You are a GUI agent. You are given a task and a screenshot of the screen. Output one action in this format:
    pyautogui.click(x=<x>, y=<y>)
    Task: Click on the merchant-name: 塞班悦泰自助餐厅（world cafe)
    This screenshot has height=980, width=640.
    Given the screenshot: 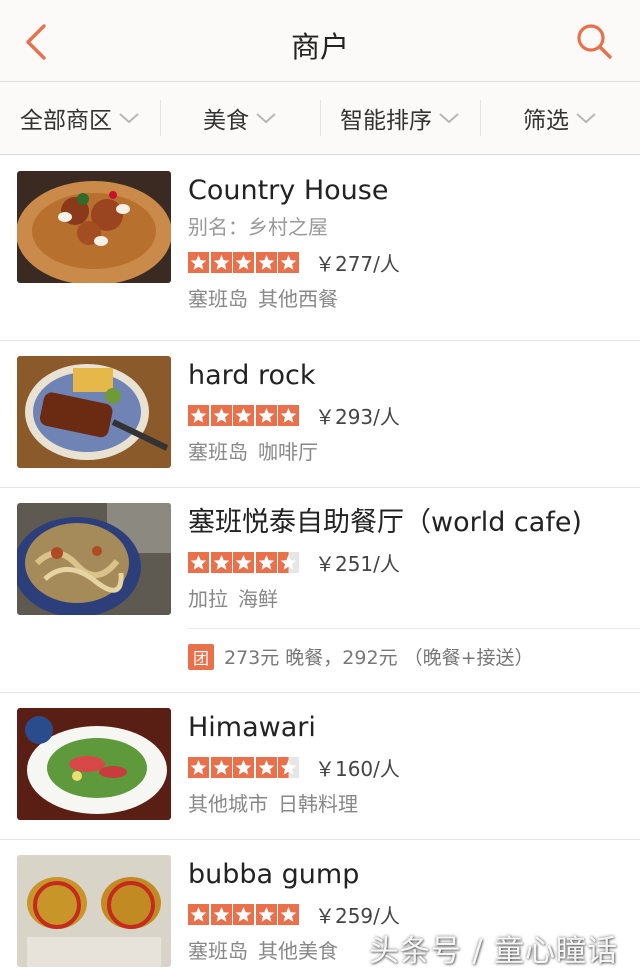 What is the action you would take?
    pyautogui.click(x=385, y=522)
    